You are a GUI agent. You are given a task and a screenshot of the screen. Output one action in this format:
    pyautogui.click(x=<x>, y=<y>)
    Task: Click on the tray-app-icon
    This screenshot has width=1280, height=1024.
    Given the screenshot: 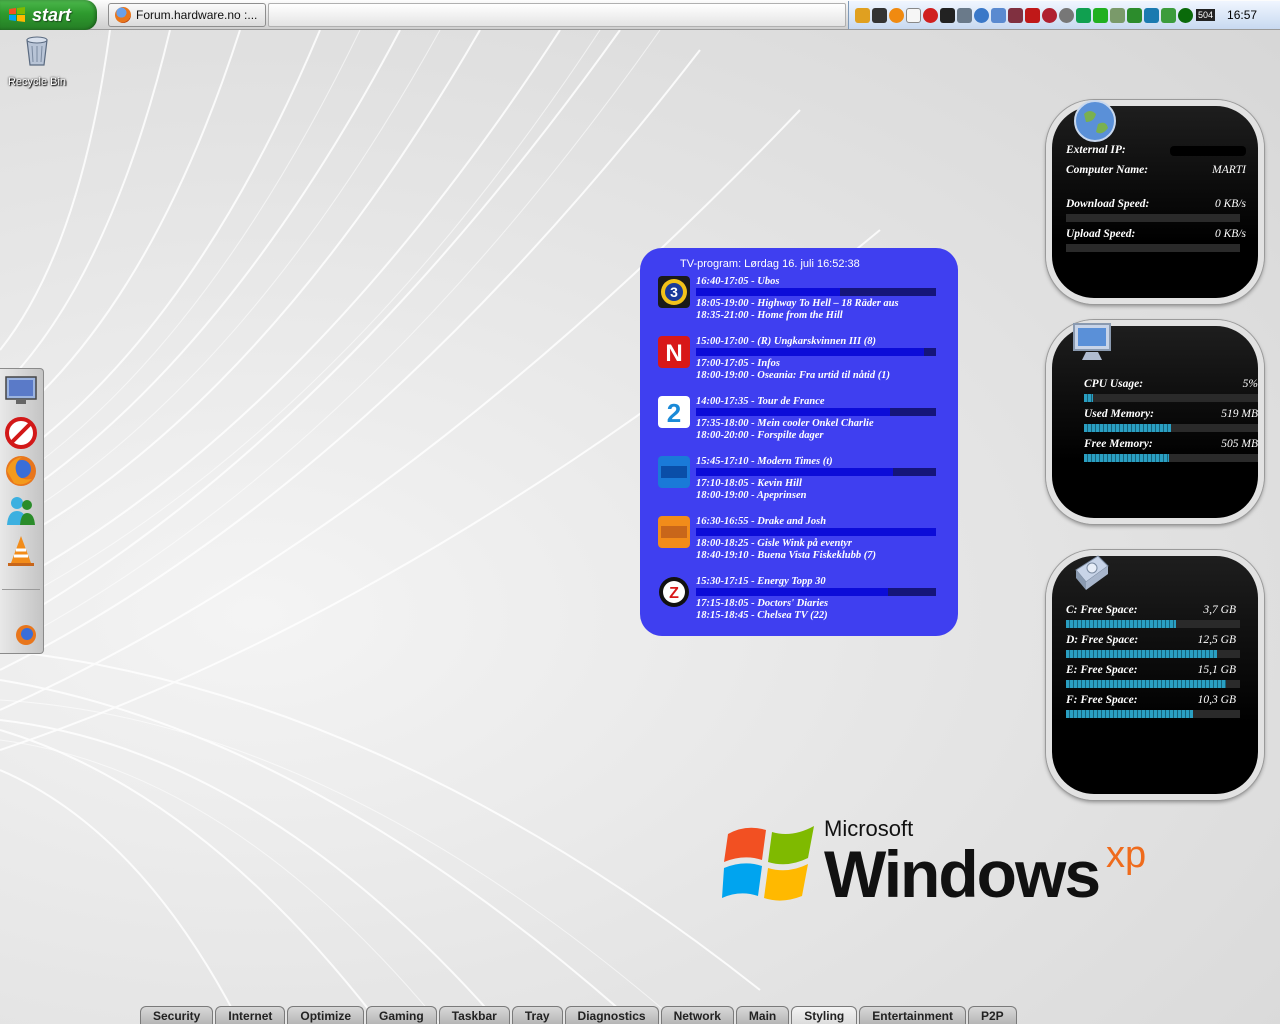 What is the action you would take?
    pyautogui.click(x=1015, y=15)
    